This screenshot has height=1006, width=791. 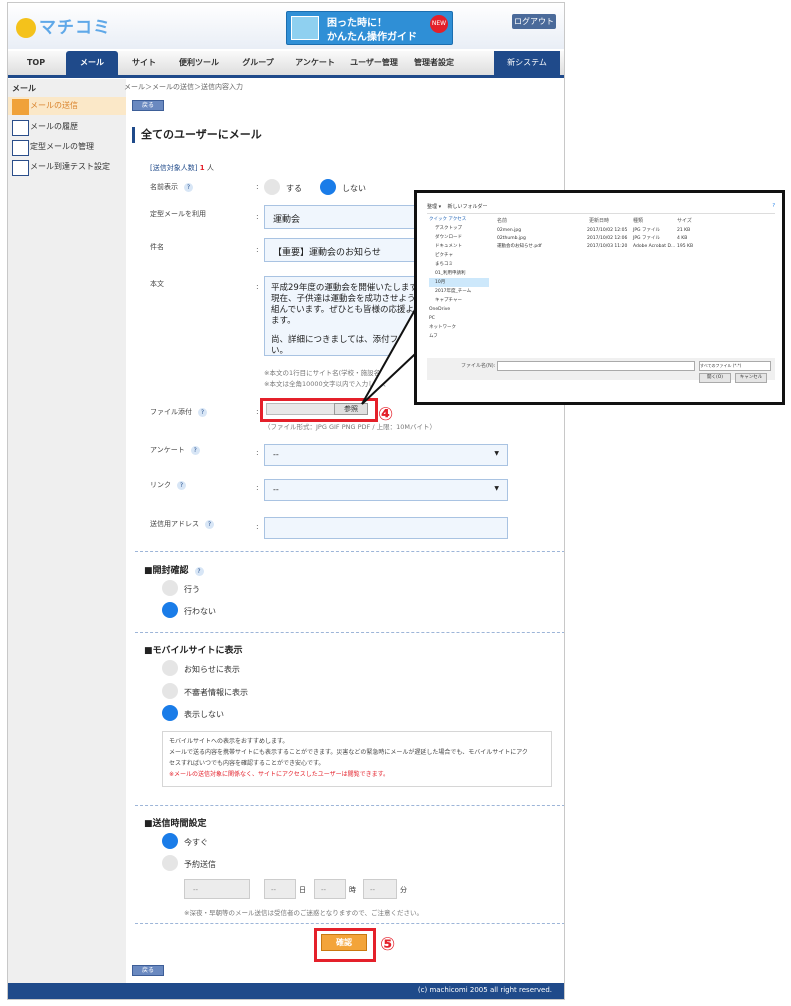 I want to click on guide-banner: 困った時に！ かんたん操作ガイド NEW, so click(x=369, y=28).